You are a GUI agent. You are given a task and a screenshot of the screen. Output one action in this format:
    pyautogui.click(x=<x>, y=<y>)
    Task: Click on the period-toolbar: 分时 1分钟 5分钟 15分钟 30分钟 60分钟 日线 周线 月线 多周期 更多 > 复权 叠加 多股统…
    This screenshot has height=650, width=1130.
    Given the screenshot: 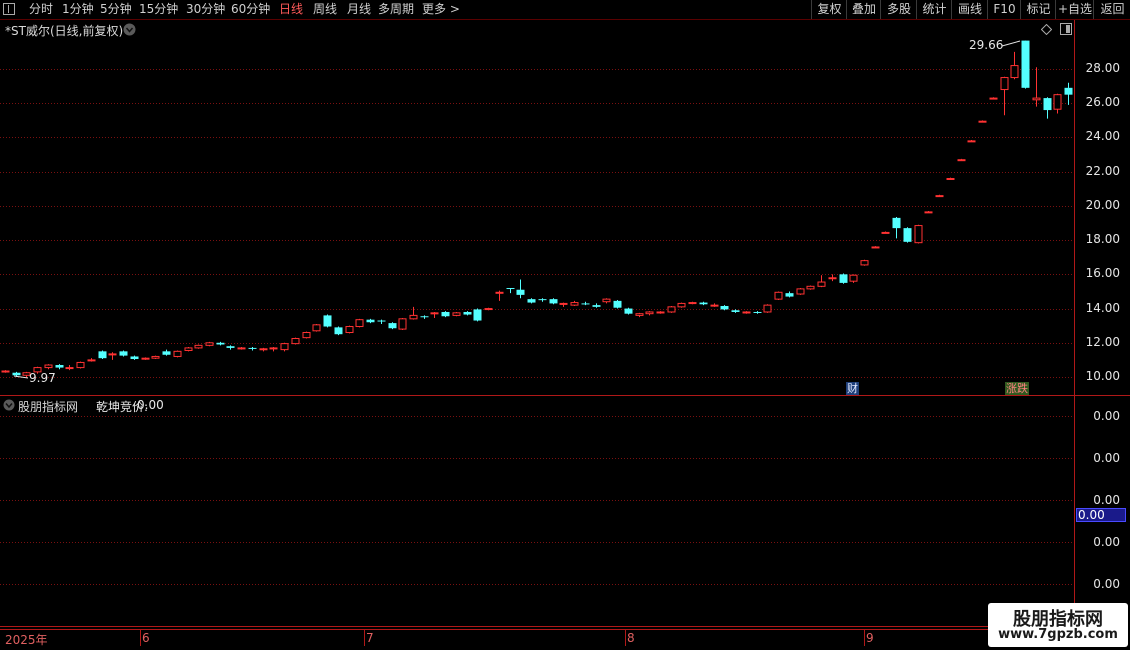 What is the action you would take?
    pyautogui.click(x=565, y=10)
    